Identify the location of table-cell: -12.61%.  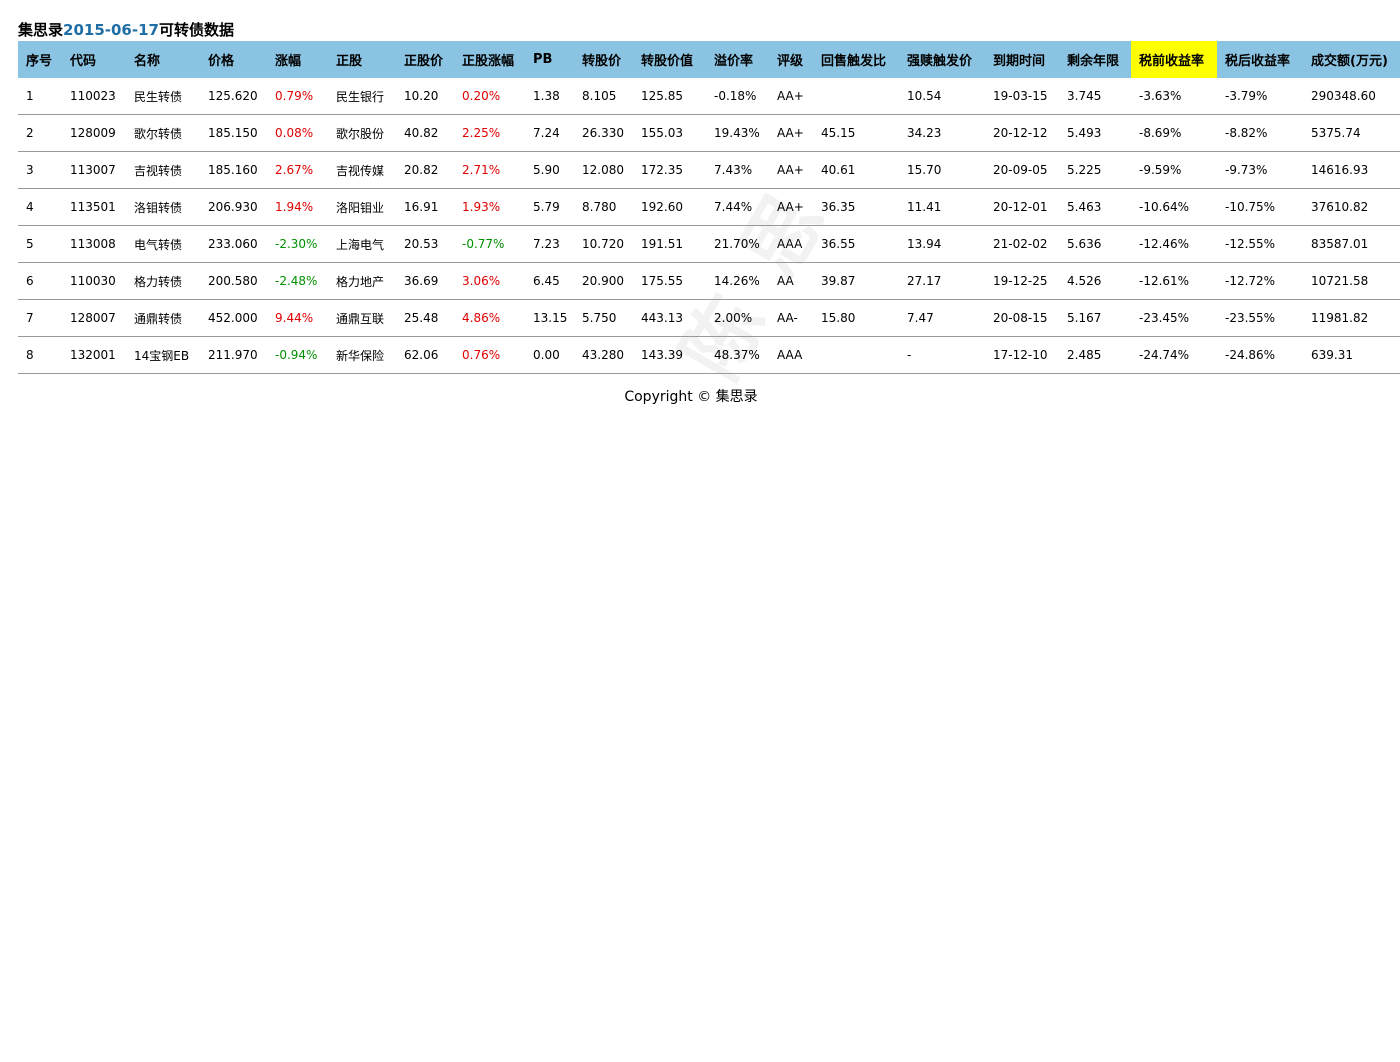
(1174, 281).